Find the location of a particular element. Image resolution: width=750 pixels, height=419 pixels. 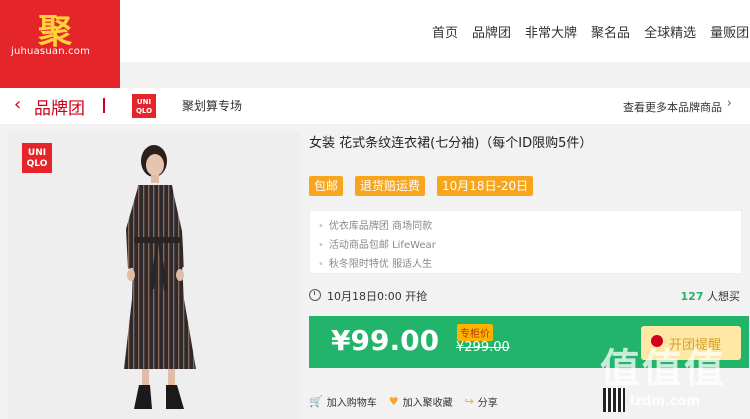

add-to-cart-button: 🛒 加入购物车 is located at coordinates (343, 401).